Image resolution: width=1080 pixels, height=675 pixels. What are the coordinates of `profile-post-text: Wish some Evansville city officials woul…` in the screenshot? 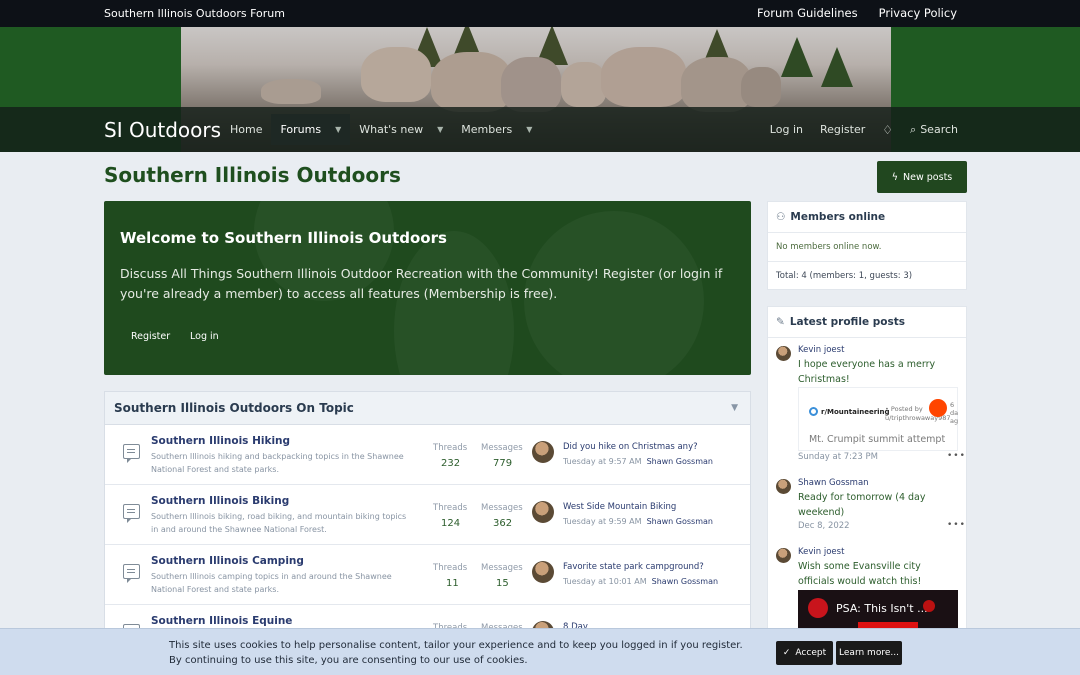 It's located at (878, 574).